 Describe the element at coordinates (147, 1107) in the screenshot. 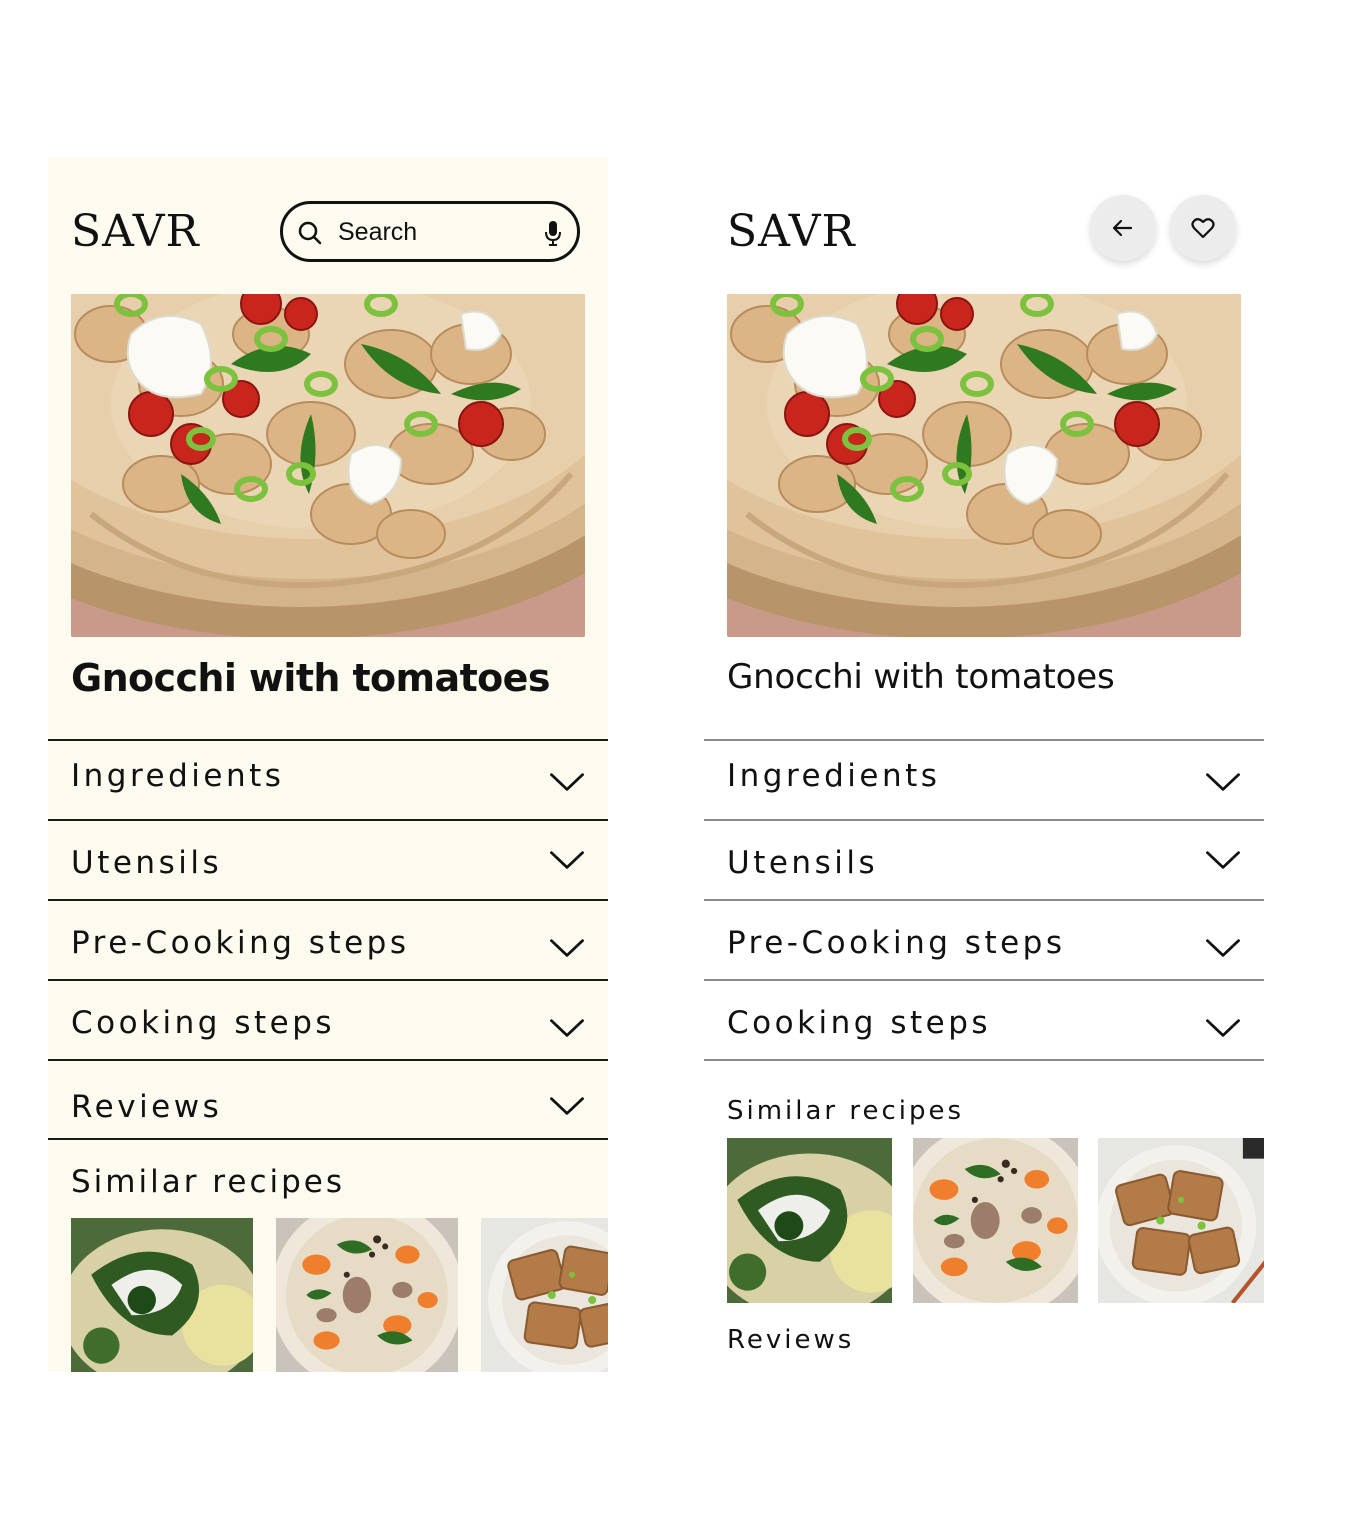

I see `accordion-label: Reviews` at that location.